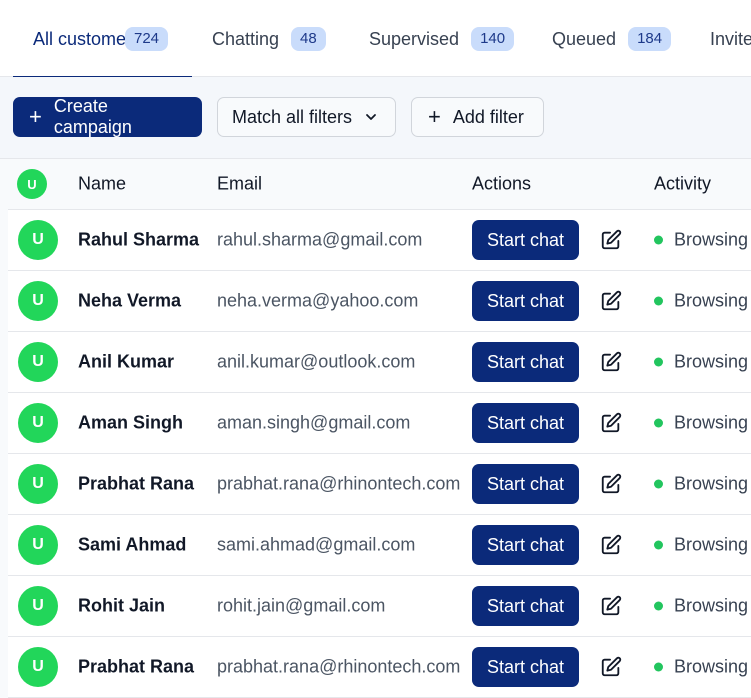  Describe the element at coordinates (102, 184) in the screenshot. I see `column-header-name: Name` at that location.